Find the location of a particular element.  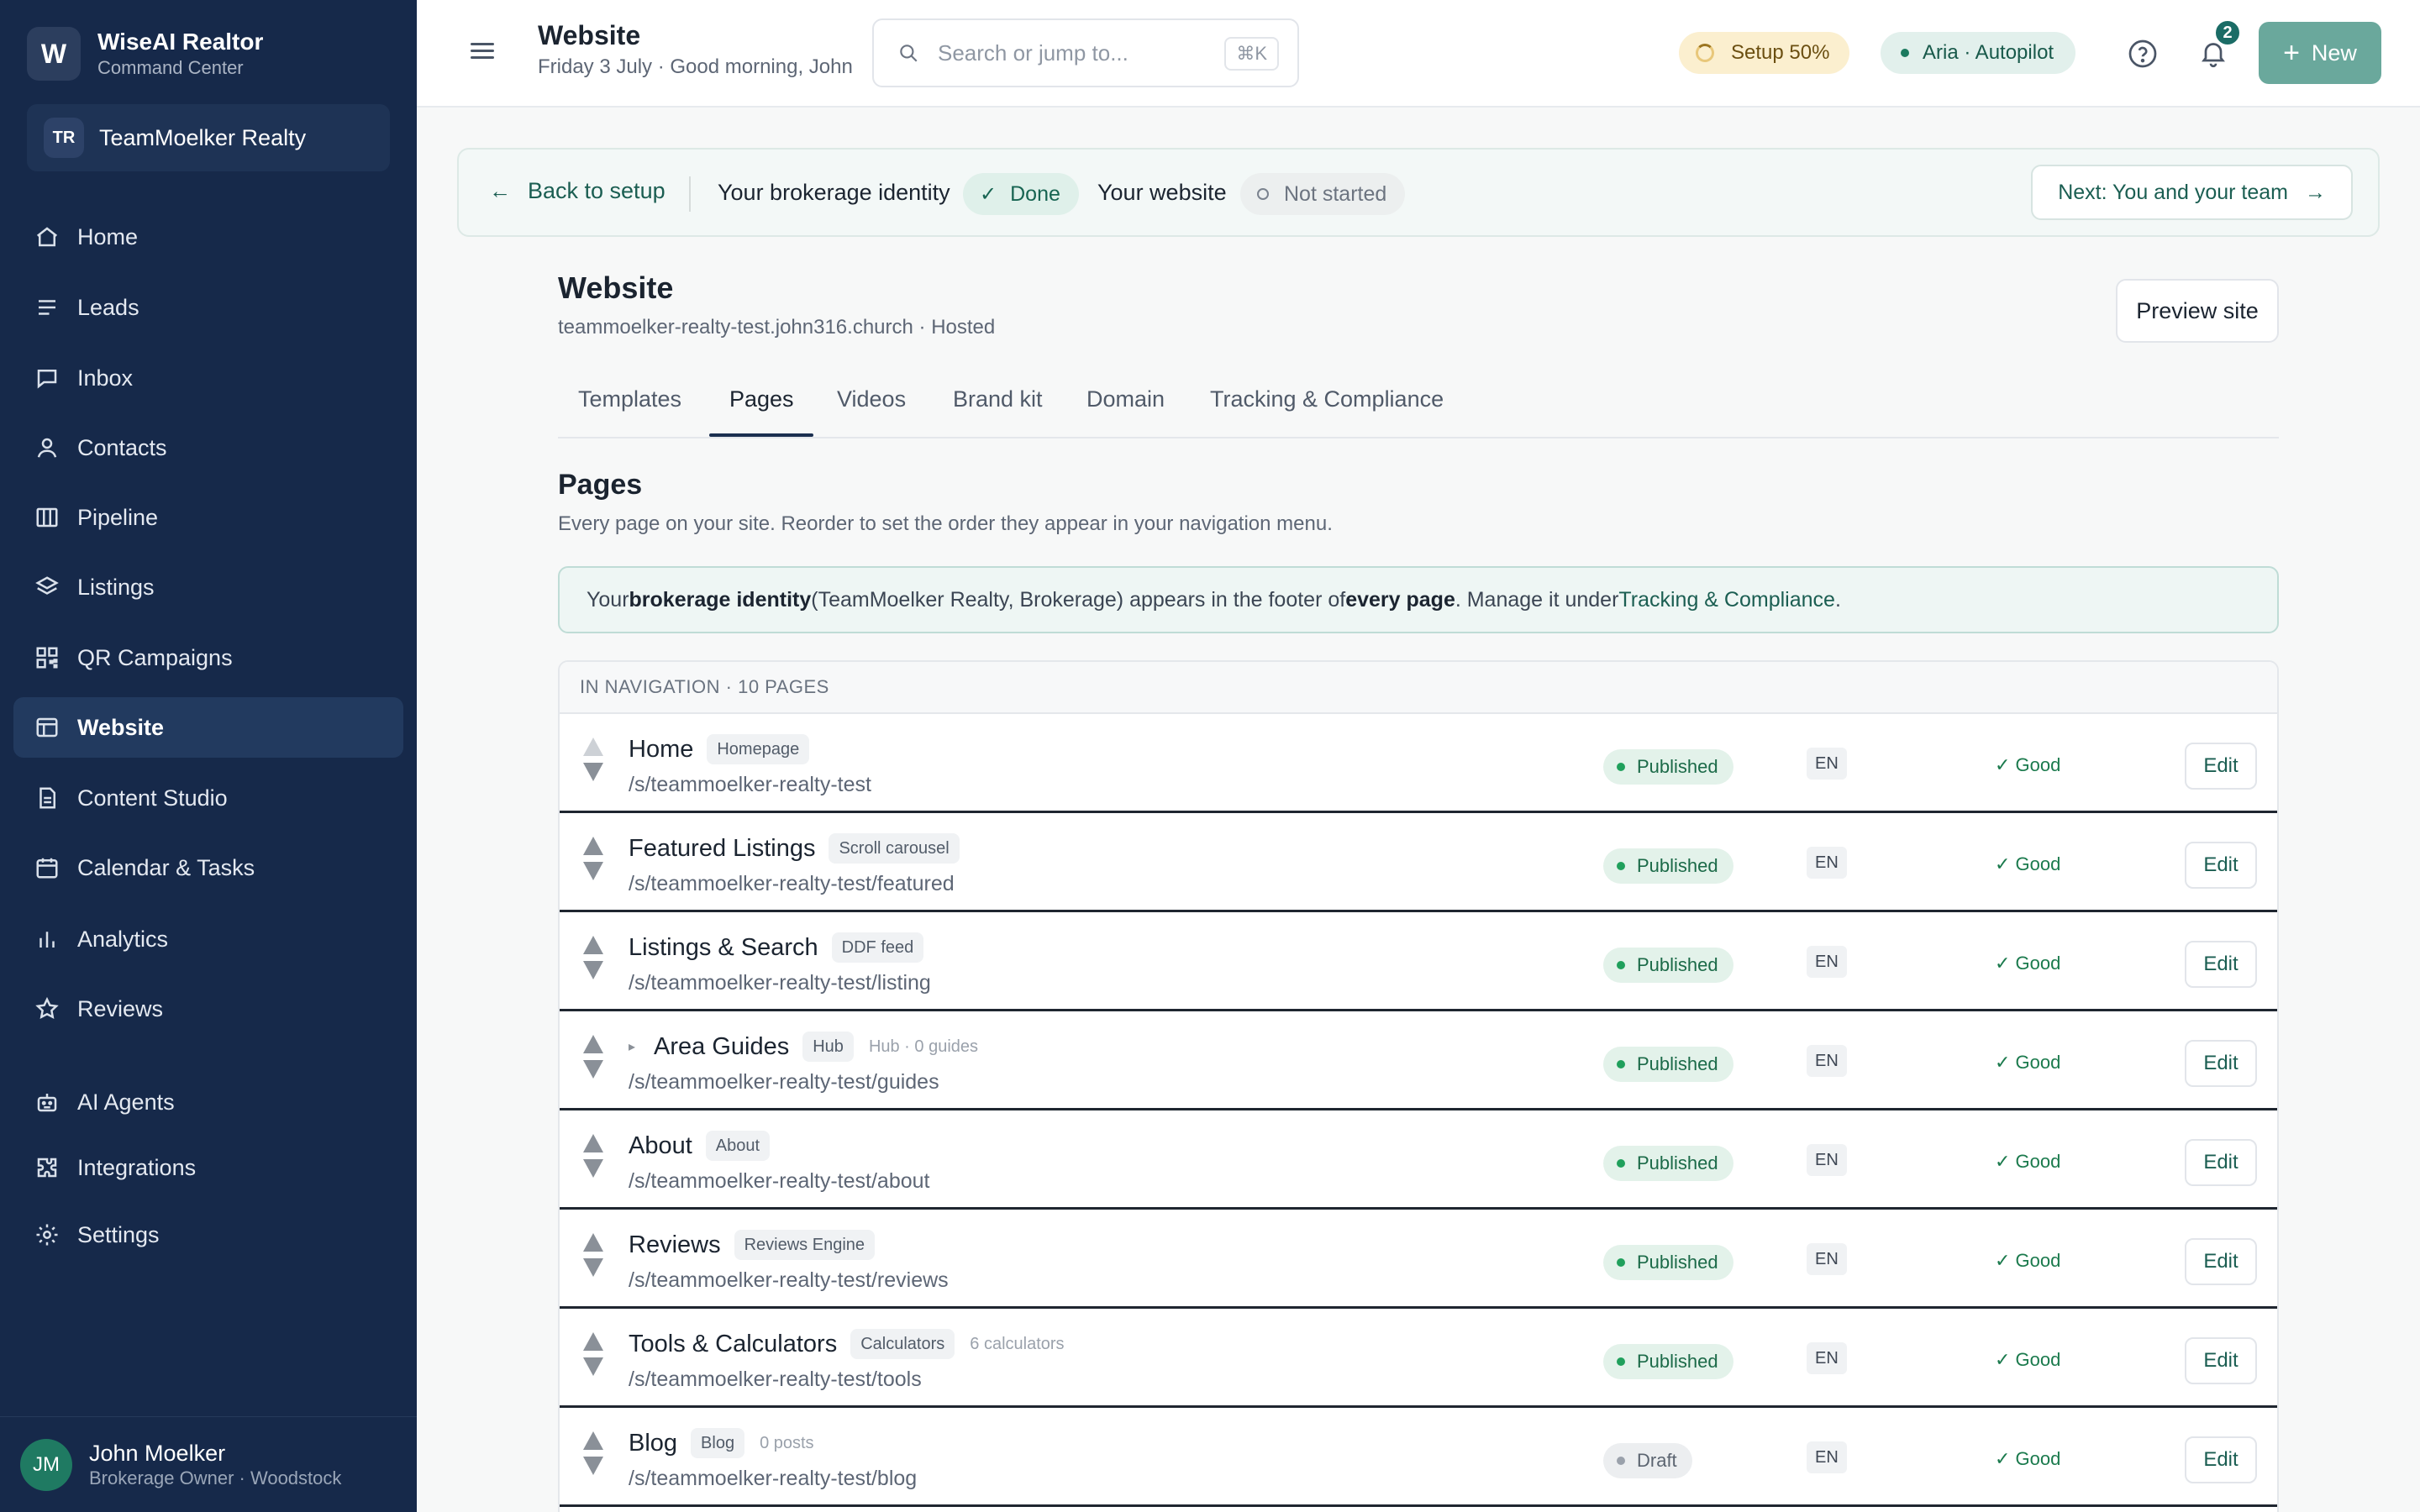

sidebar-item-label: AI Agents is located at coordinates (126, 1102).